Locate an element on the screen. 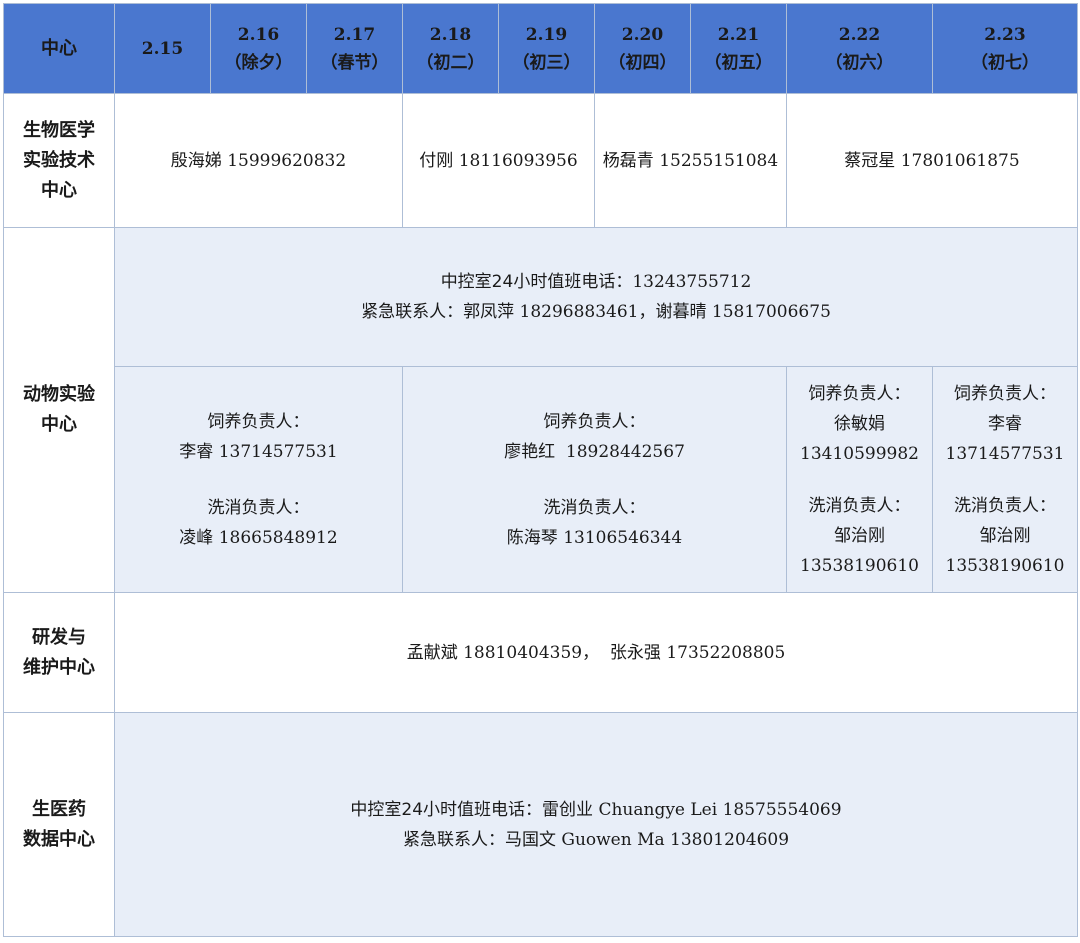  center-name-line: 生物医学 is located at coordinates (59, 130).